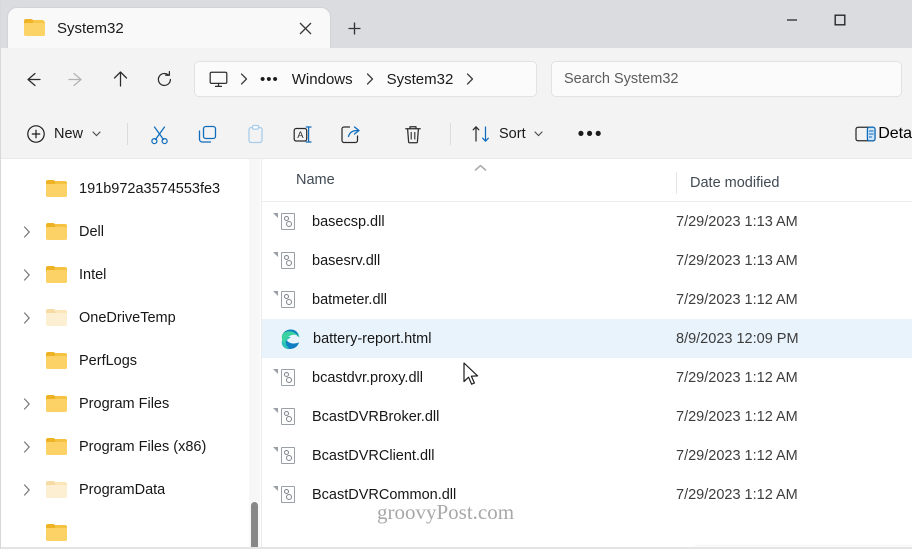 Image resolution: width=912 pixels, height=549 pixels. Describe the element at coordinates (269, 79) in the screenshot. I see `breadcrumb-overflow: •••` at that location.